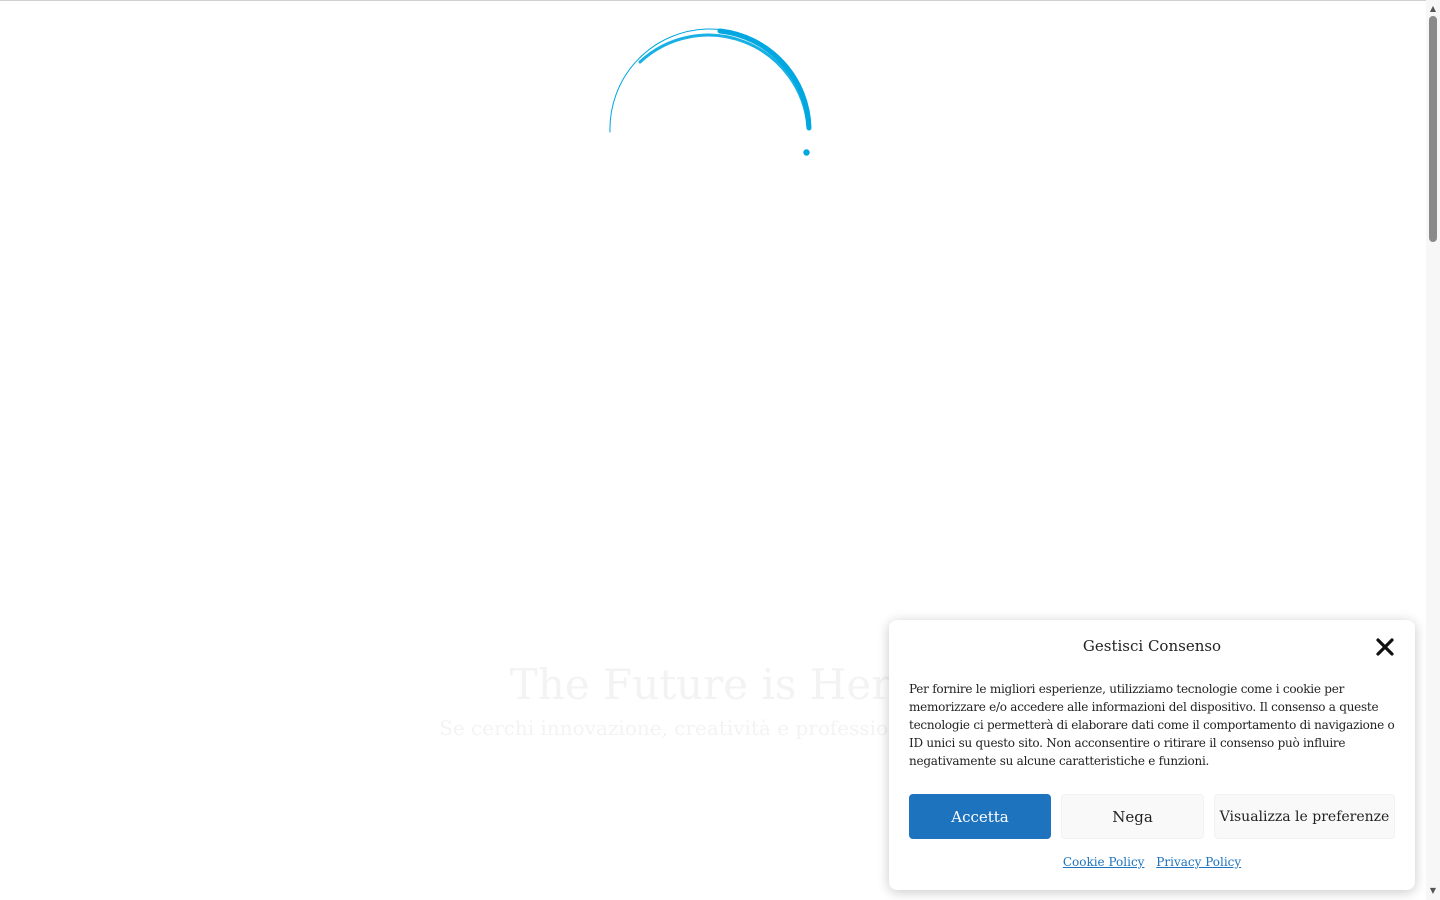  Describe the element at coordinates (1304, 816) in the screenshot. I see `view-preferences-button: Visualizza le preferenze` at that location.